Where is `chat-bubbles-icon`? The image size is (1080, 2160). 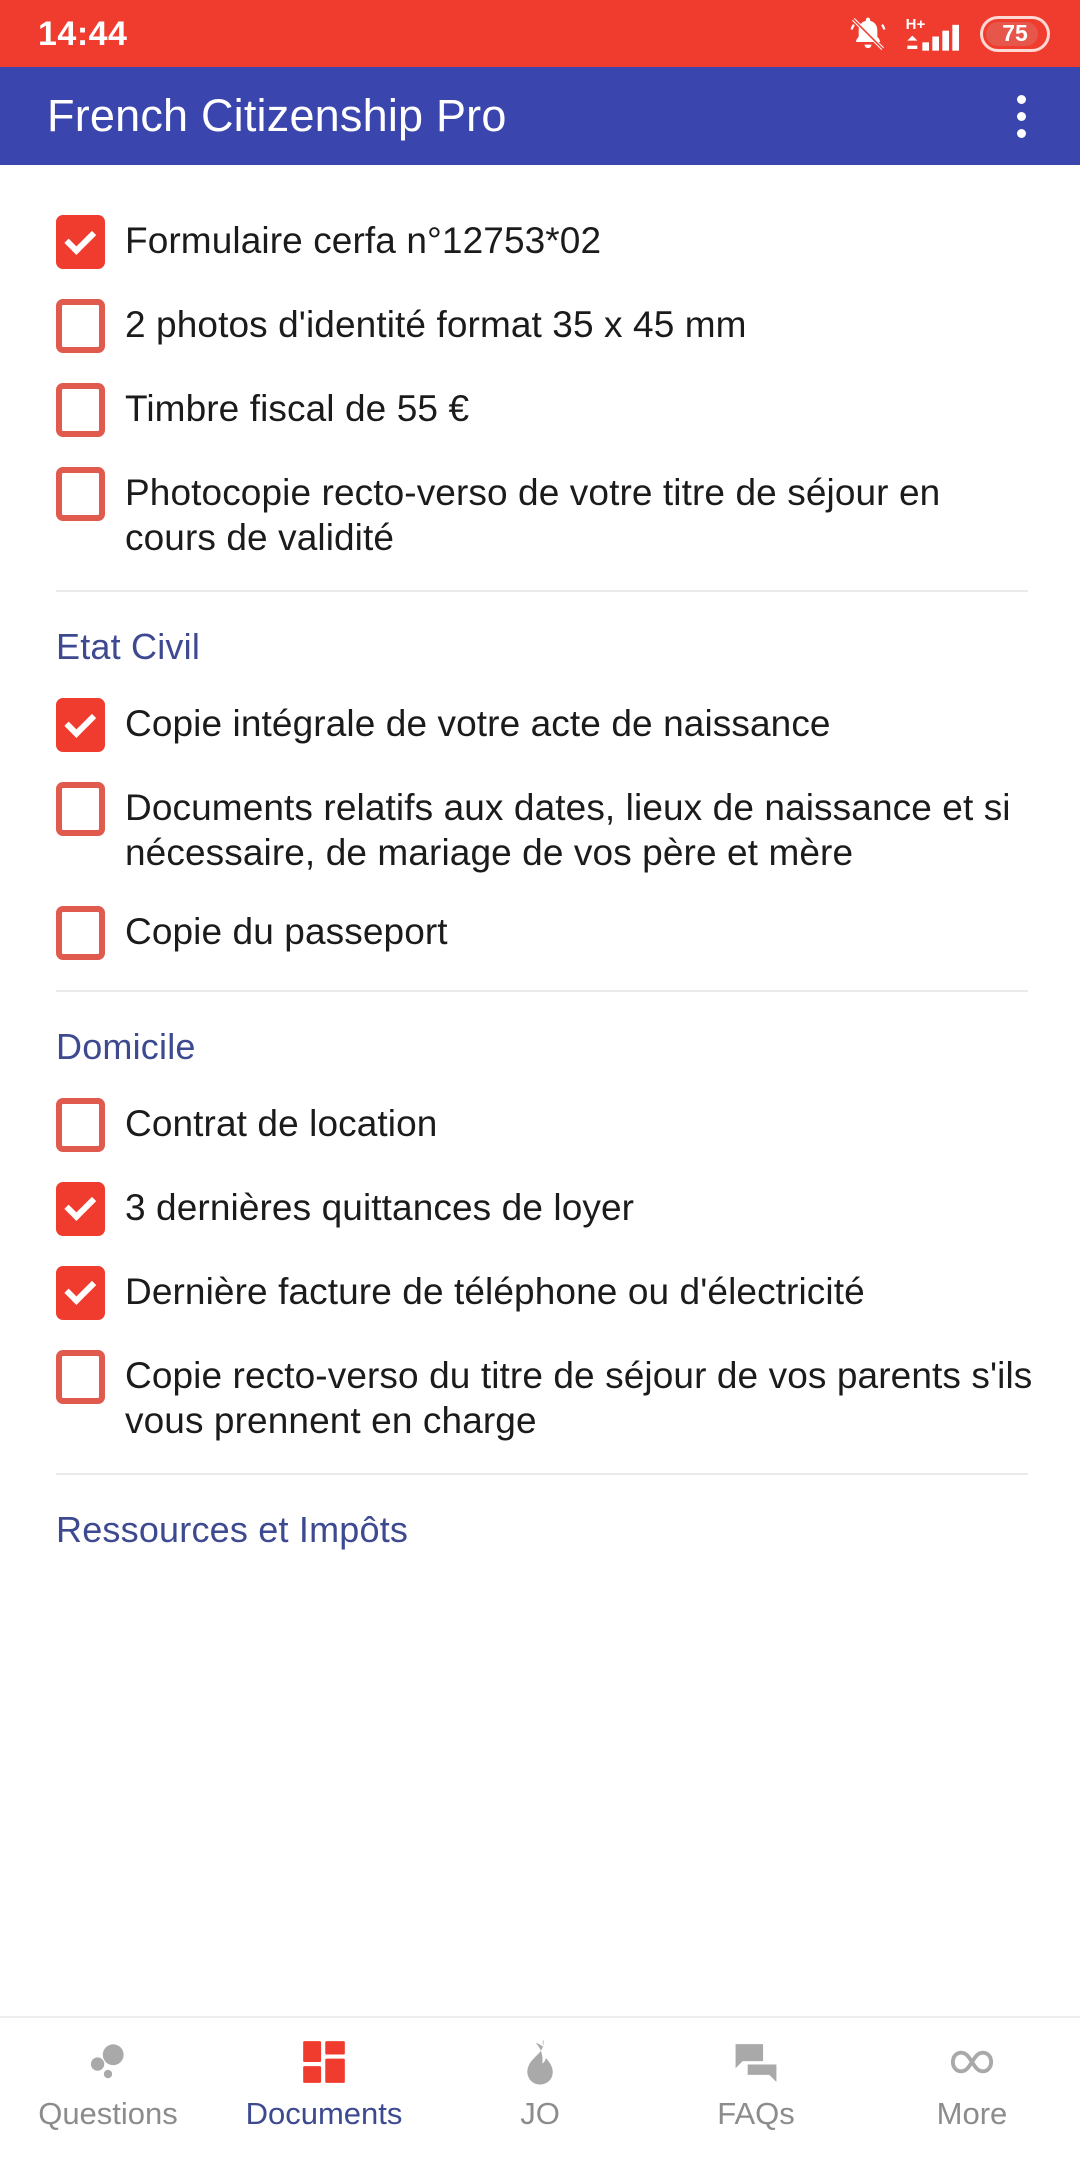 chat-bubbles-icon is located at coordinates (756, 2062).